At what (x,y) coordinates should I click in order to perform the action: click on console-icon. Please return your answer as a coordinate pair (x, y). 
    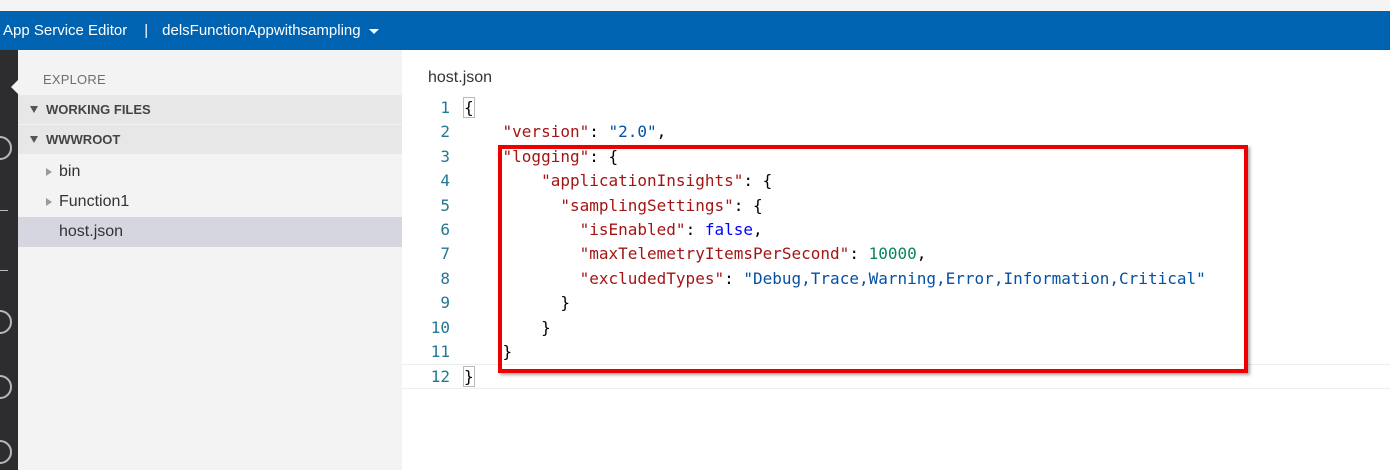
    Looking at the image, I should click on (4, 270).